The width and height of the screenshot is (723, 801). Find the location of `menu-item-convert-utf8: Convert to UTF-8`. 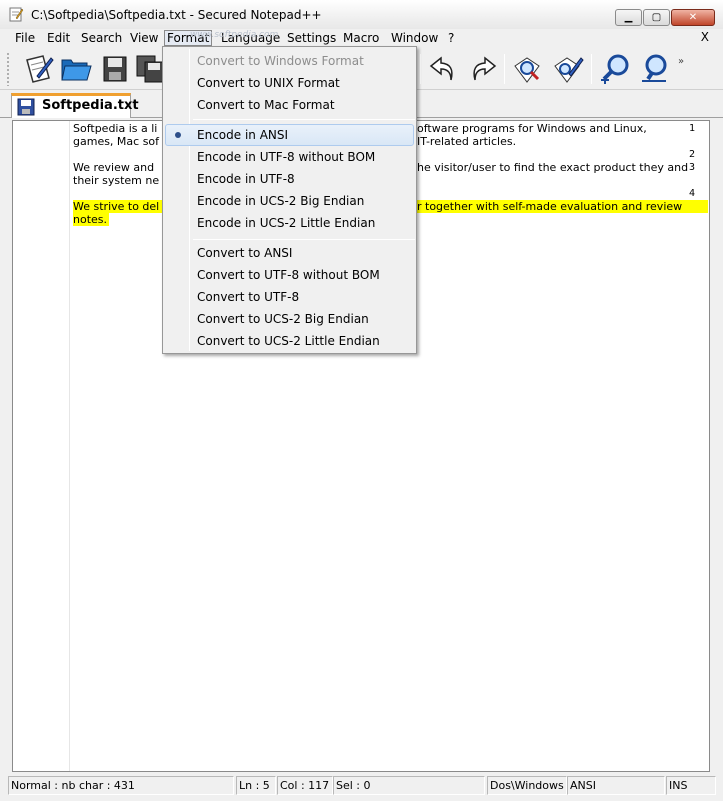

menu-item-convert-utf8: Convert to UTF-8 is located at coordinates (289, 297).